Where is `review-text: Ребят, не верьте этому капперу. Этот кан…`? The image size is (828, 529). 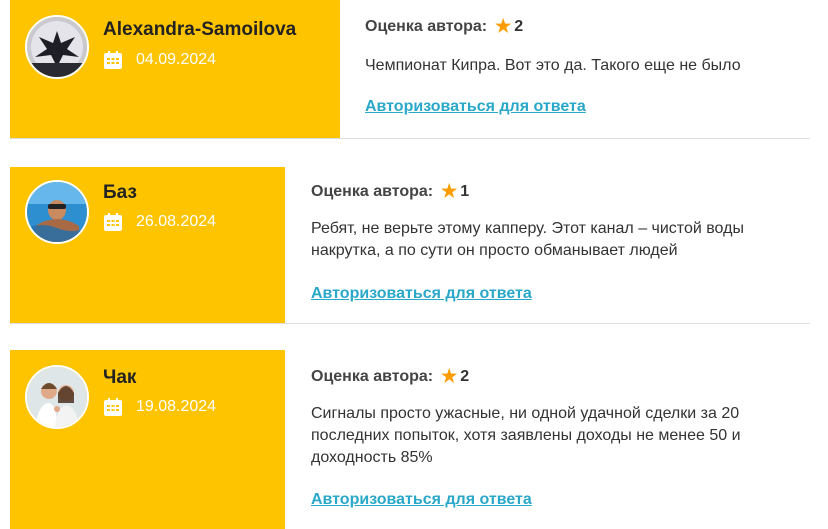 review-text: Ребят, не верьте этому капперу. Этот кан… is located at coordinates (527, 239).